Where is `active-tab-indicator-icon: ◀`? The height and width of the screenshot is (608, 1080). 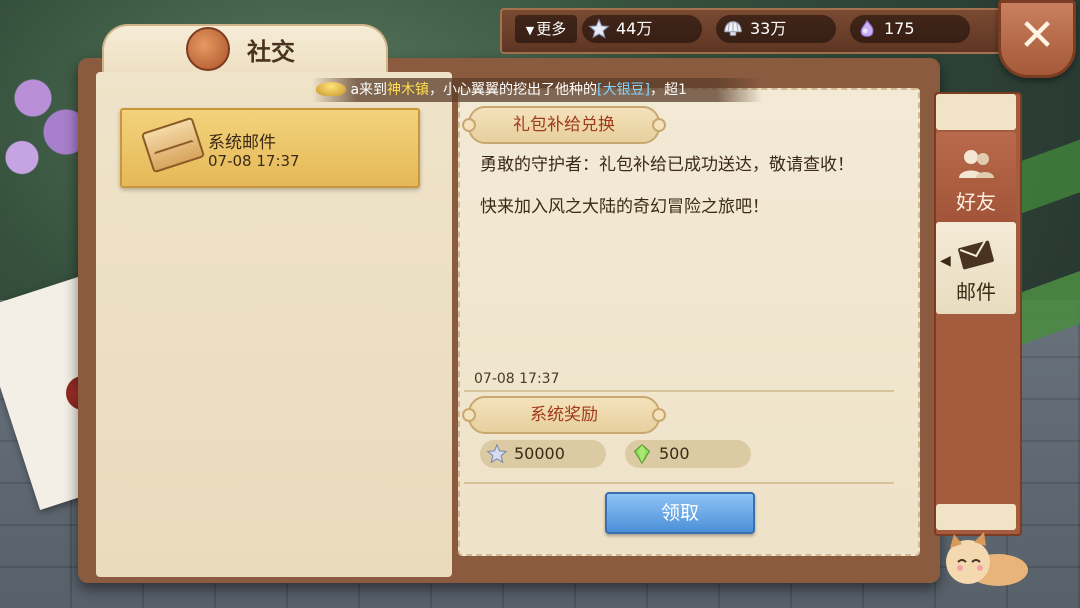 active-tab-indicator-icon: ◀ is located at coordinates (945, 261).